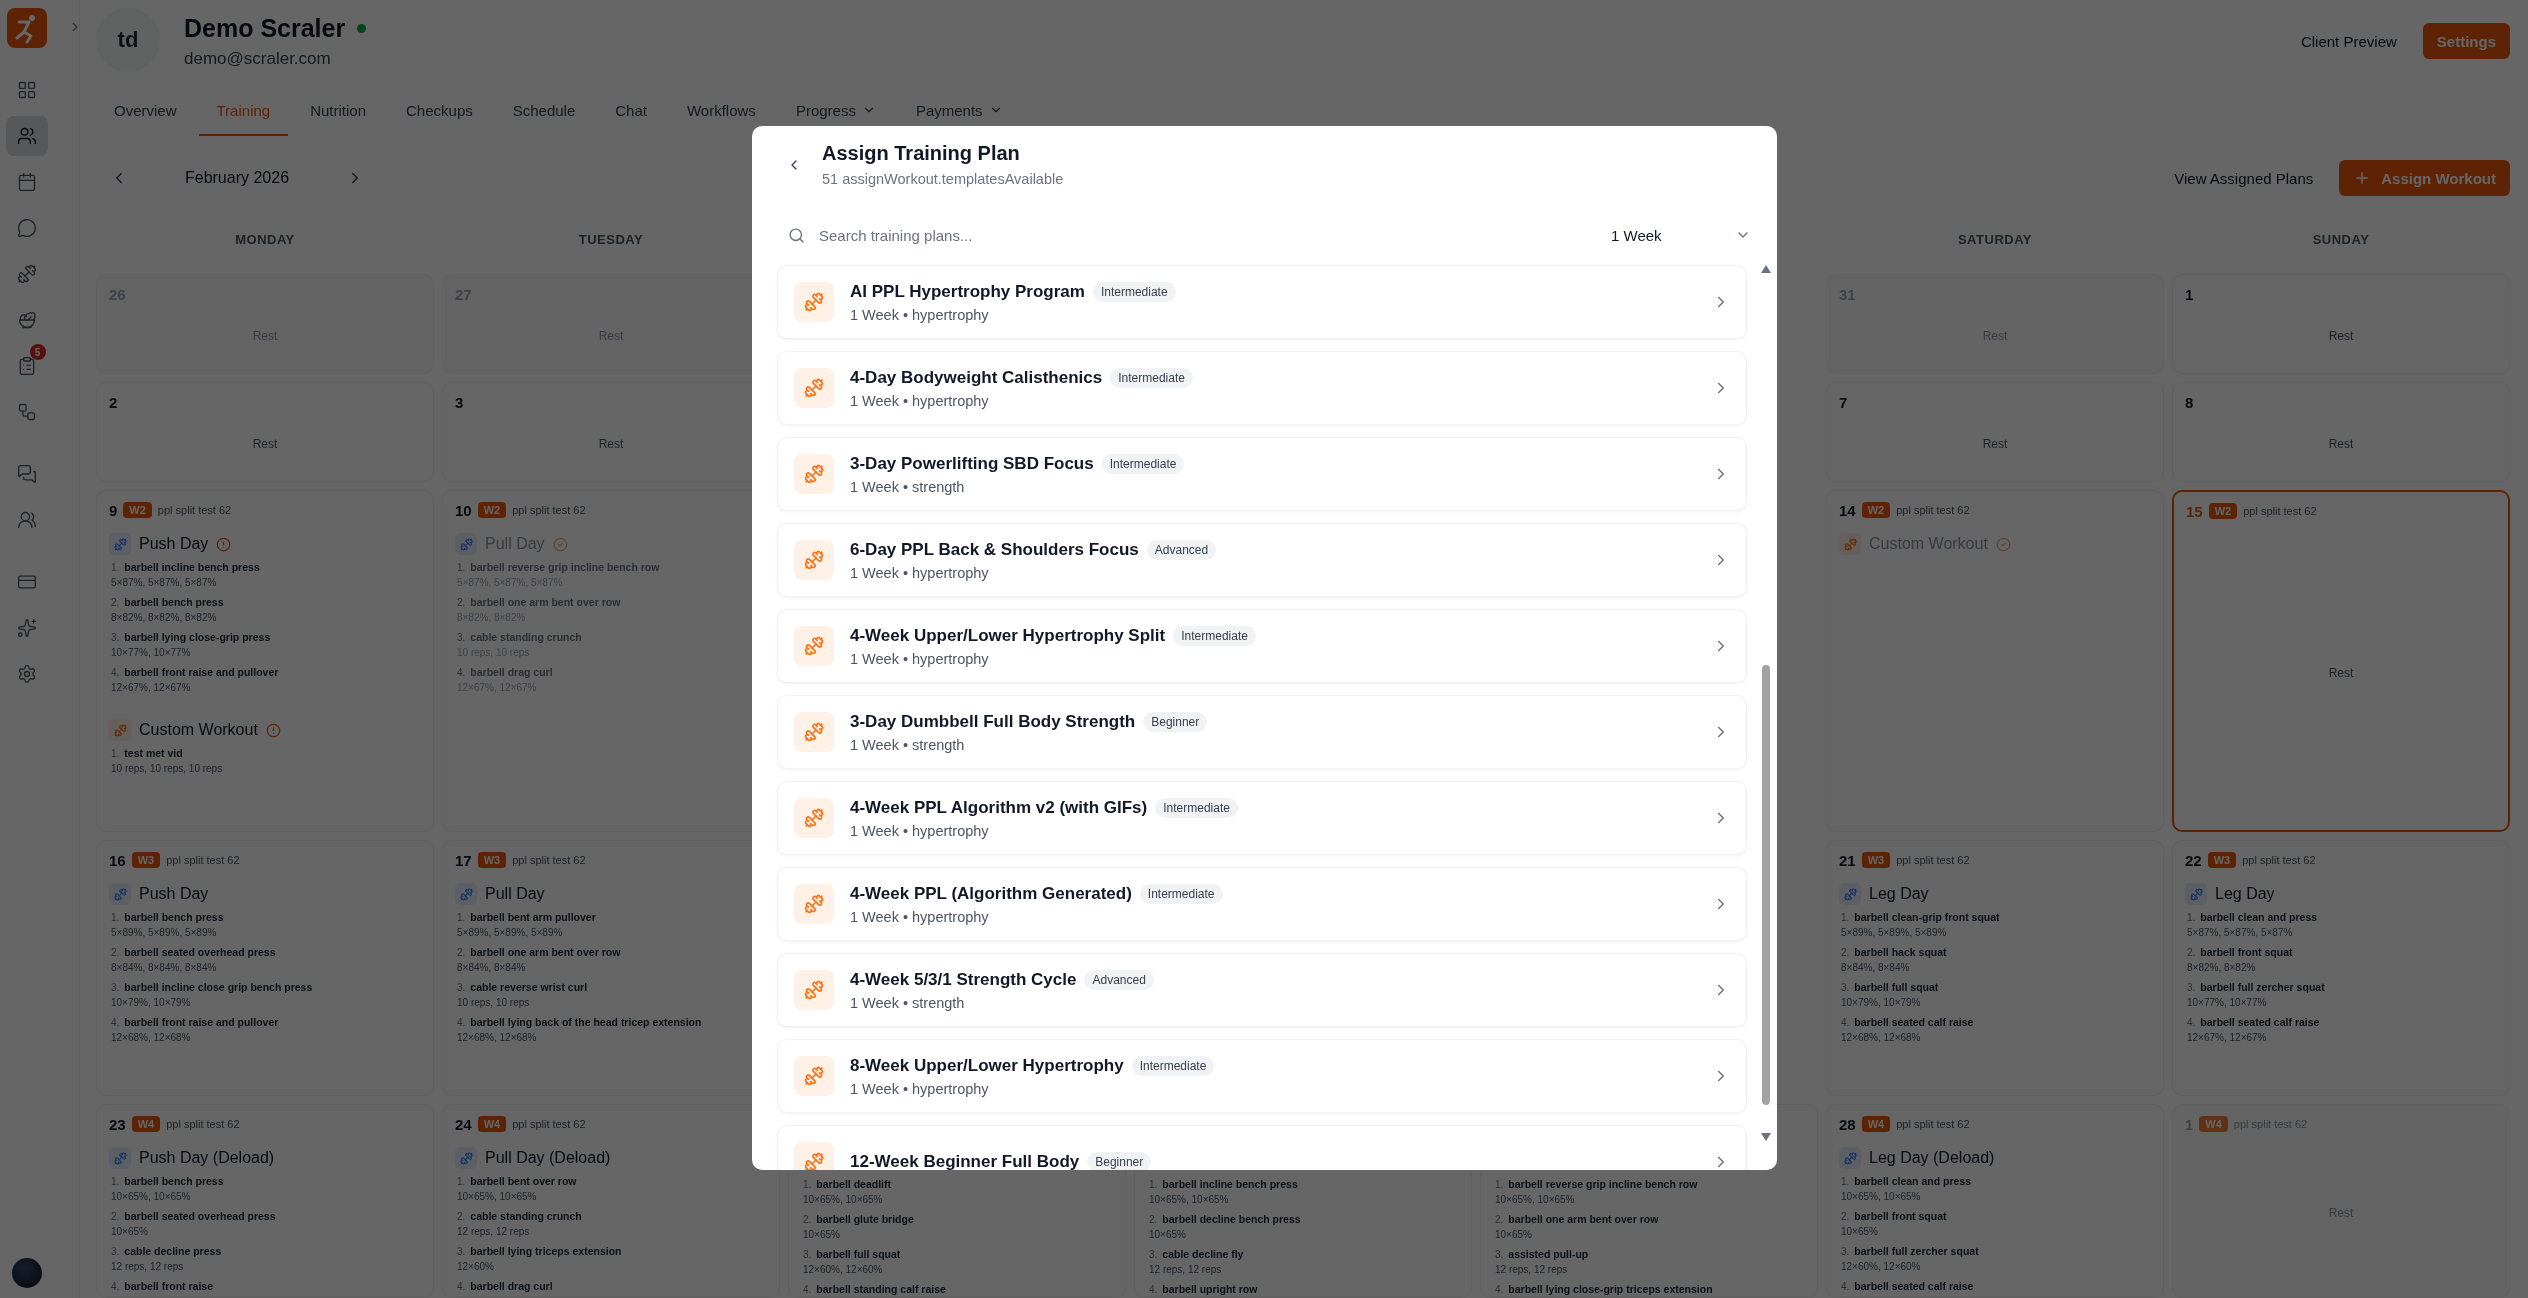  Describe the element at coordinates (2189, 402) in the screenshot. I see `day-number: 8` at that location.